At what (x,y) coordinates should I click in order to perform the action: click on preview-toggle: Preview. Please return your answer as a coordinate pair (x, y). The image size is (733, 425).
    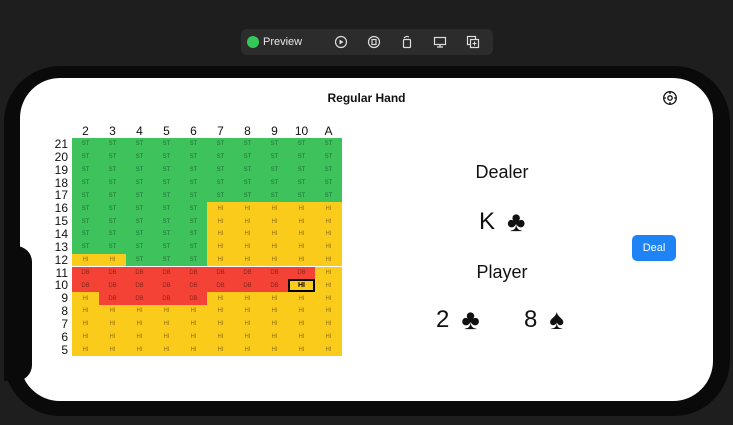
    Looking at the image, I should click on (281, 42).